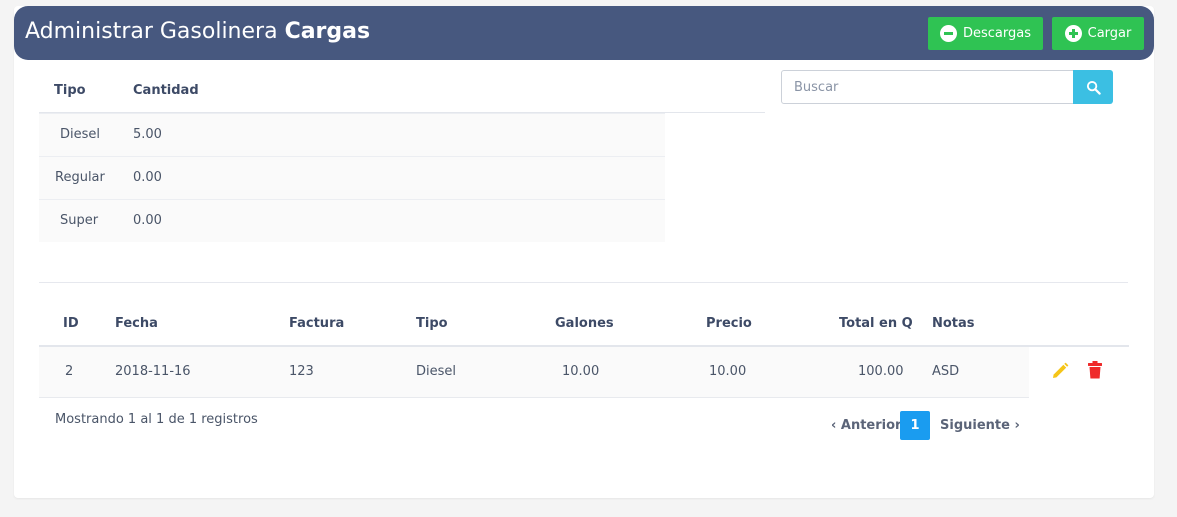 This screenshot has height=517, width=1177. Describe the element at coordinates (80, 134) in the screenshot. I see `summary-tipo: Diesel` at that location.